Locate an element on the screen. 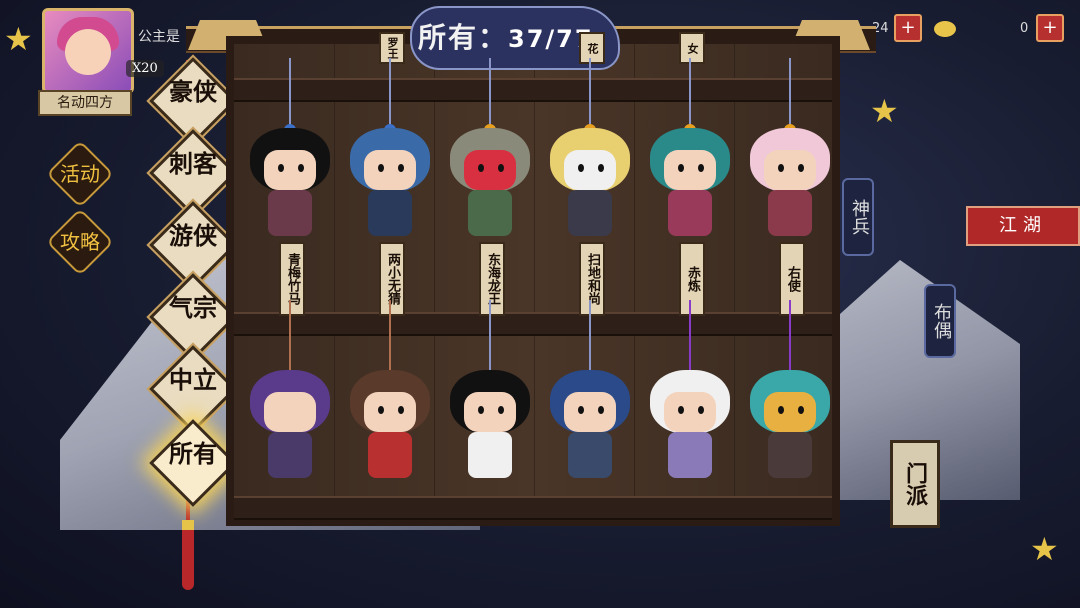  player-power: X20 is located at coordinates (145, 68).